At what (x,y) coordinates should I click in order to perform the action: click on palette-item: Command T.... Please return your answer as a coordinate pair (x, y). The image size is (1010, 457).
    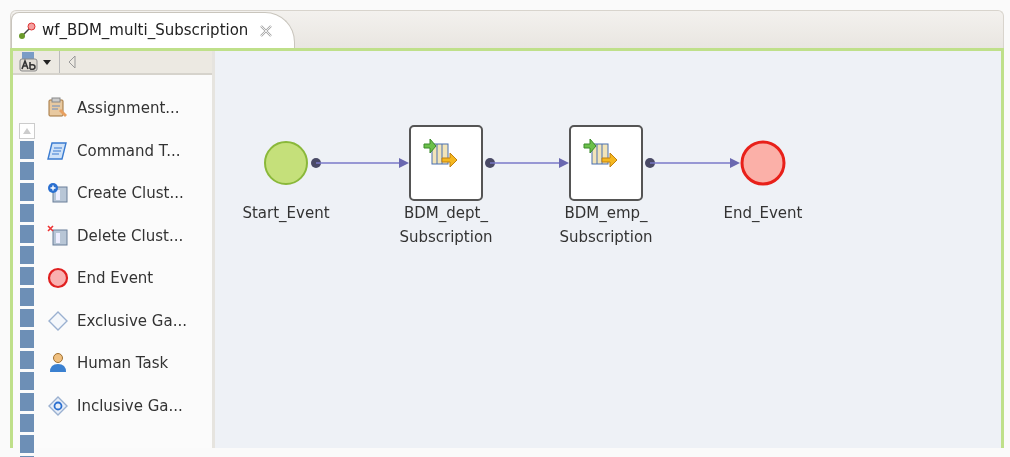
    Looking at the image, I should click on (129, 150).